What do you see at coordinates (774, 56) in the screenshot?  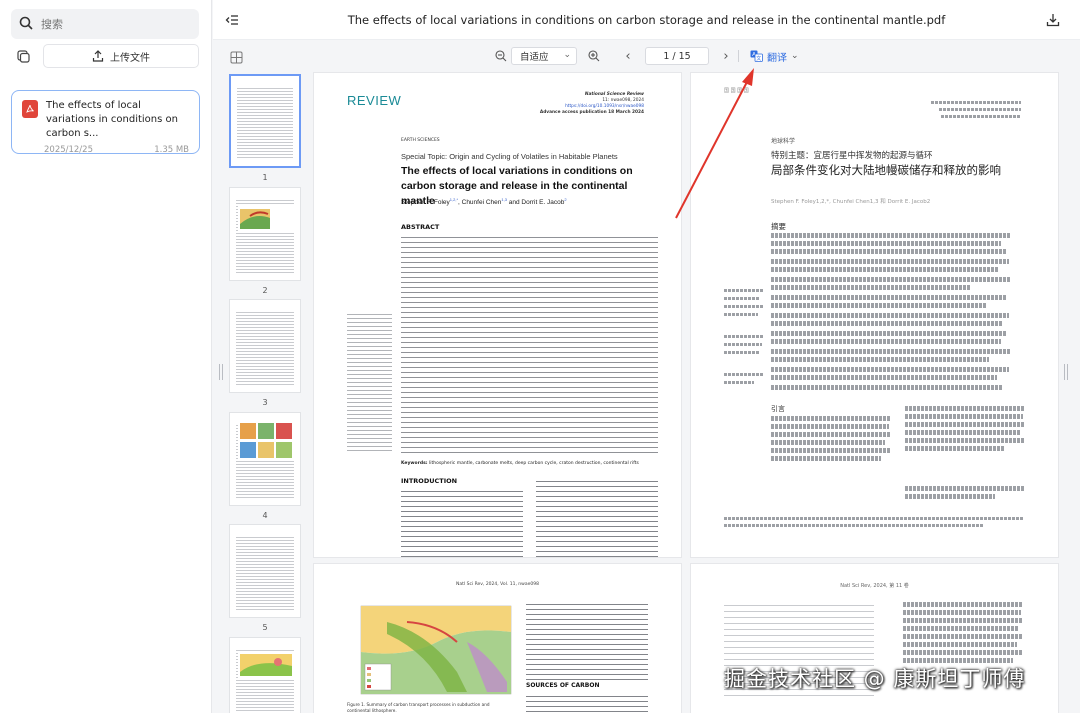 I see `translate-button: A文 翻译 ⌄` at bounding box center [774, 56].